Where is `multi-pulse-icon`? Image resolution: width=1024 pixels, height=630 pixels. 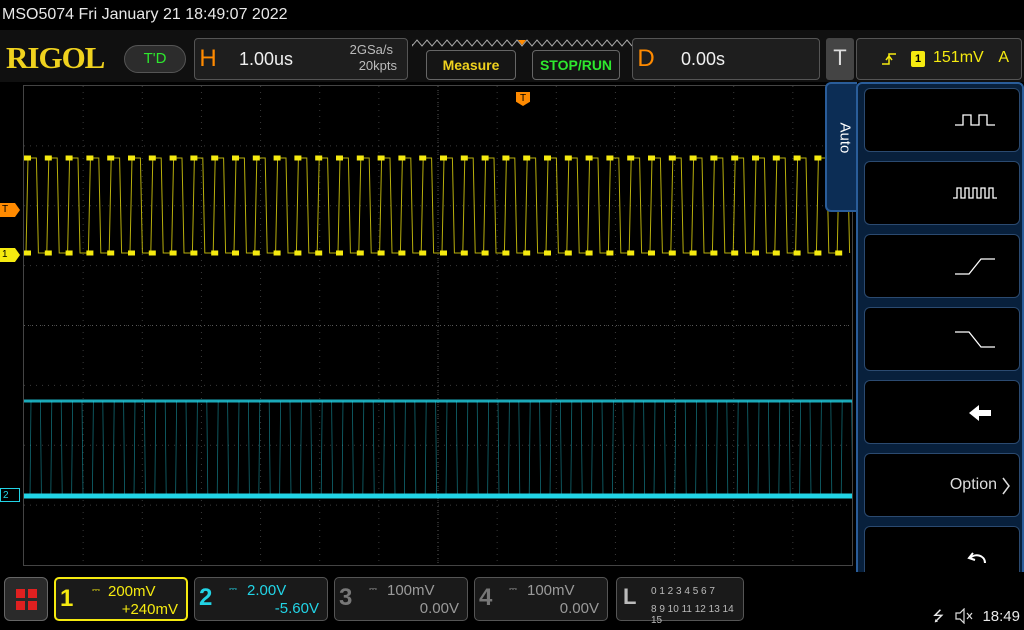 multi-pulse-icon is located at coordinates (975, 193).